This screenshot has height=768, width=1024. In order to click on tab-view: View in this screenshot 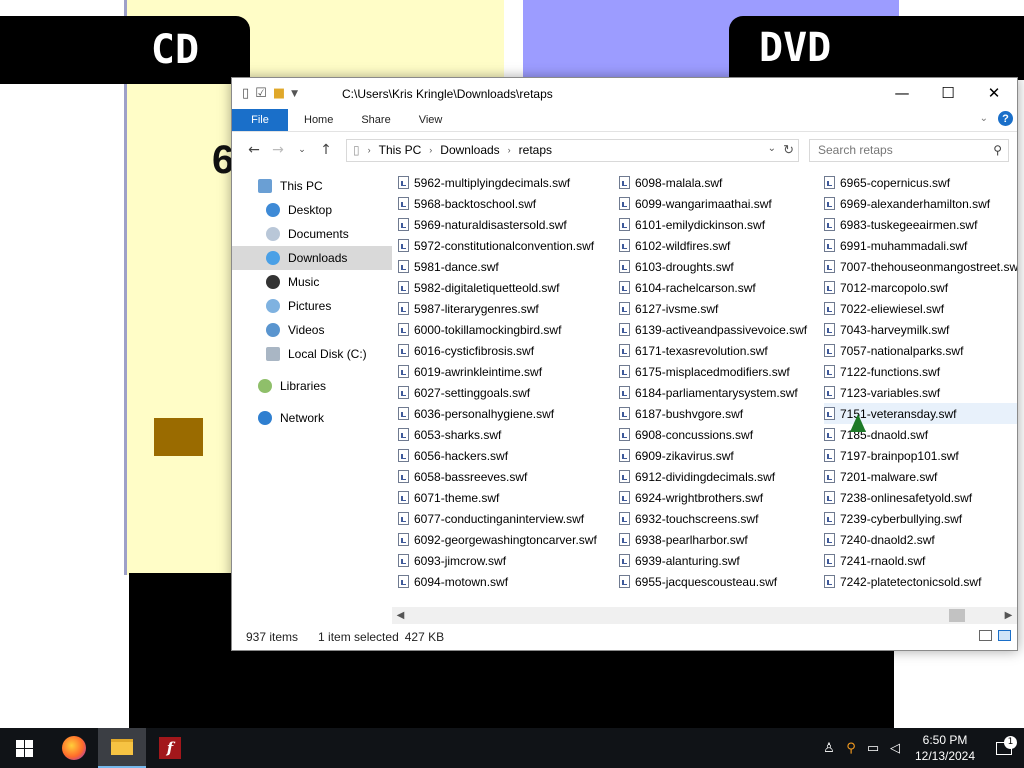, I will do `click(431, 120)`.